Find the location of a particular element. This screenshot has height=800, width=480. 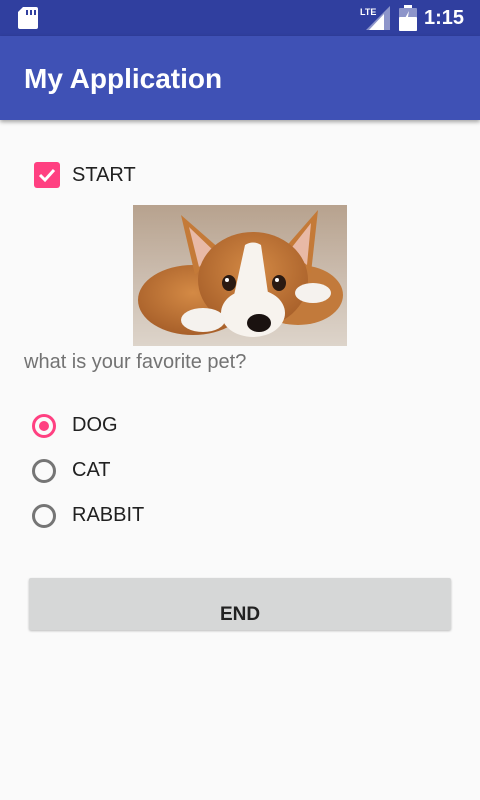

checkmark-icon is located at coordinates (47, 175).